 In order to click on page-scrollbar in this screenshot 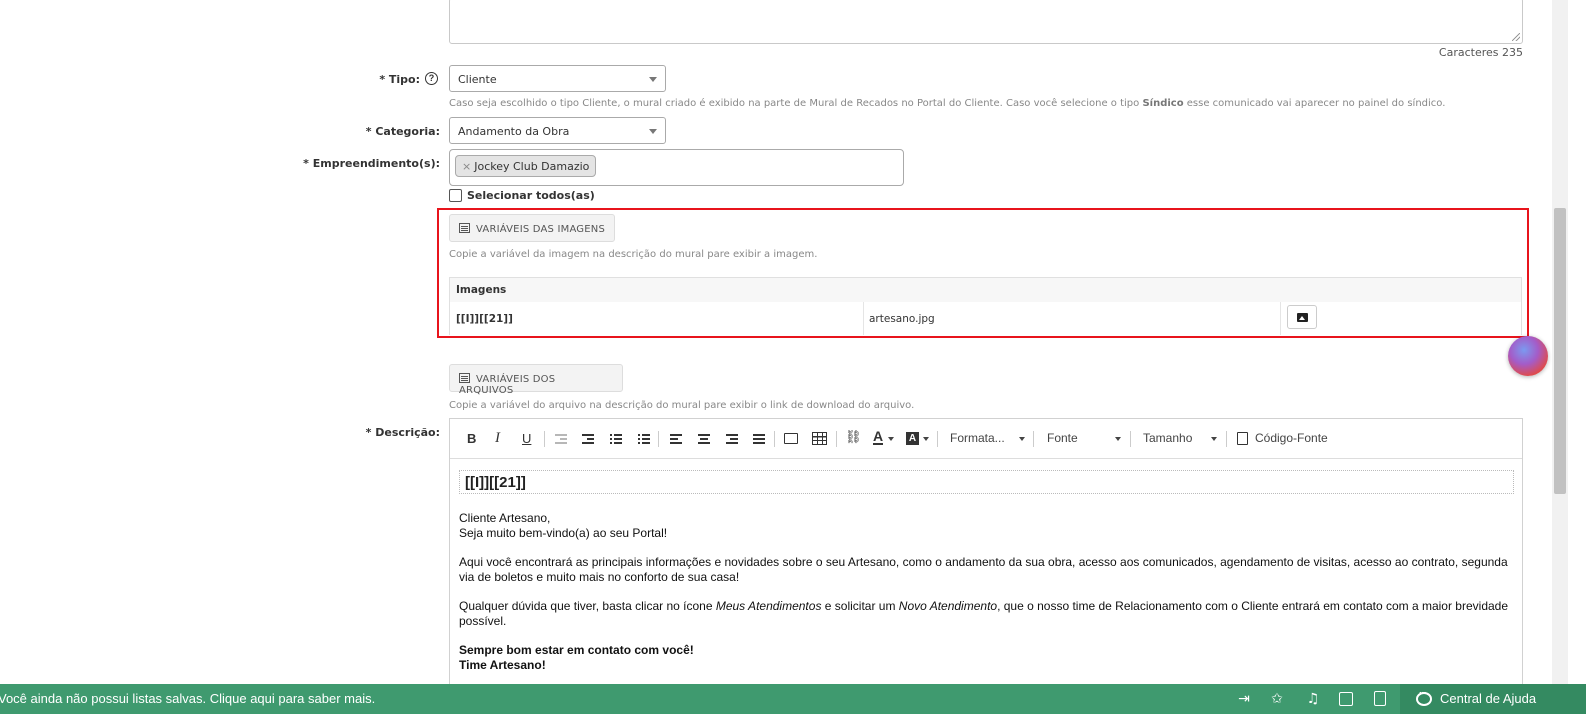, I will do `click(1560, 342)`.